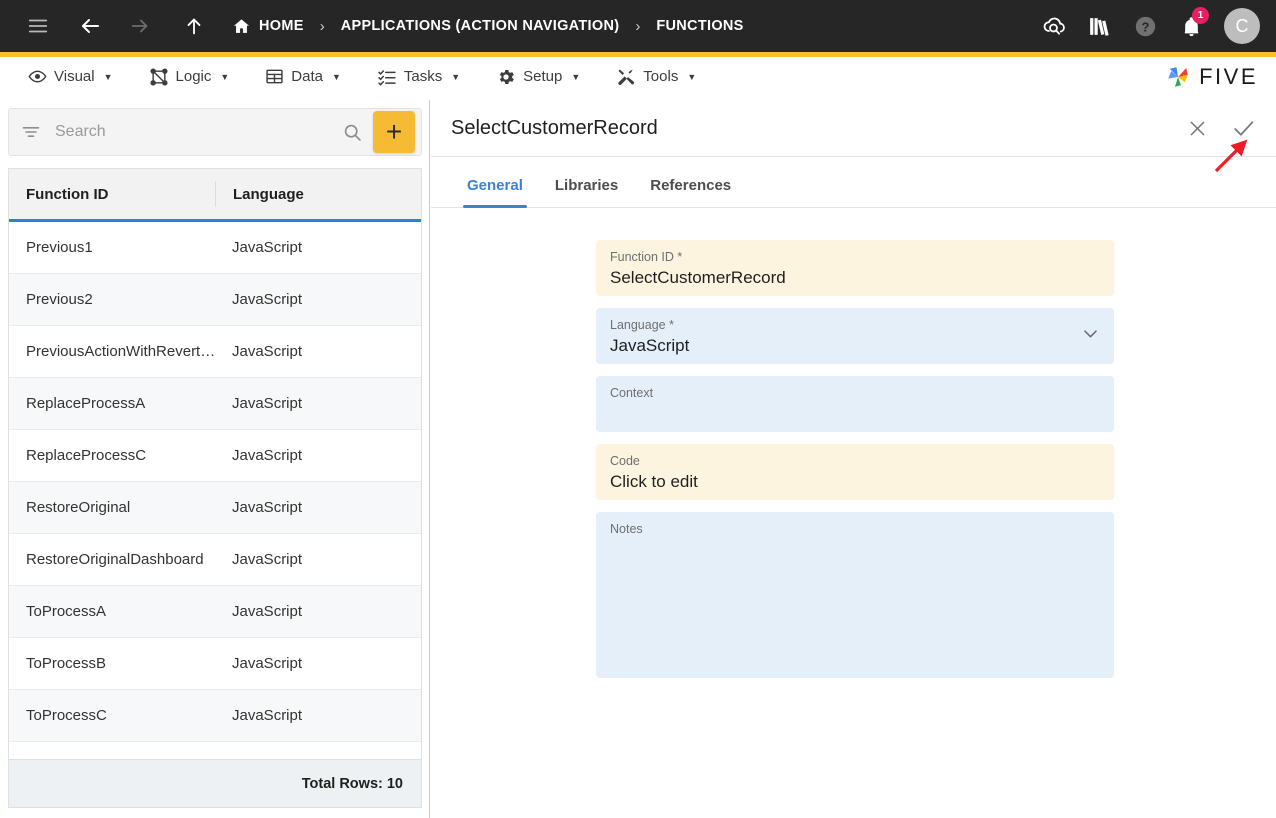 This screenshot has height=818, width=1276. I want to click on table-row: ToProcessB JavaScript, so click(215, 664).